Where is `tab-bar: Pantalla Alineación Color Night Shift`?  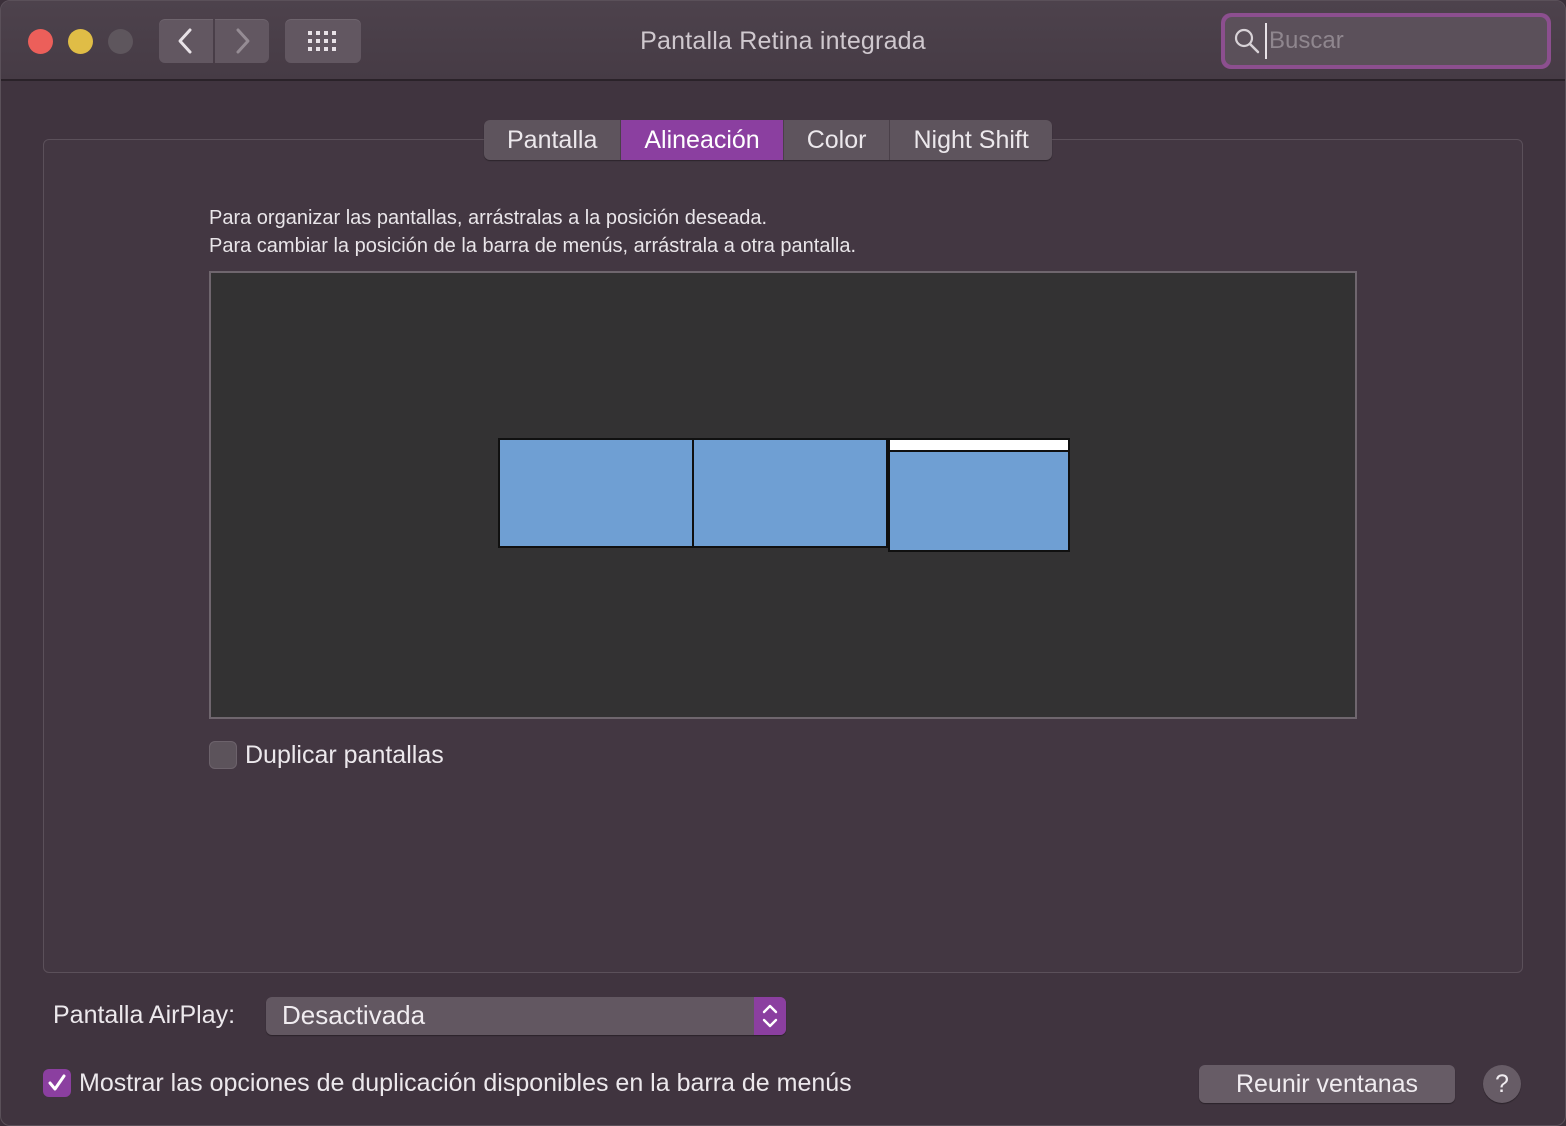 tab-bar: Pantalla Alineación Color Night Shift is located at coordinates (768, 140).